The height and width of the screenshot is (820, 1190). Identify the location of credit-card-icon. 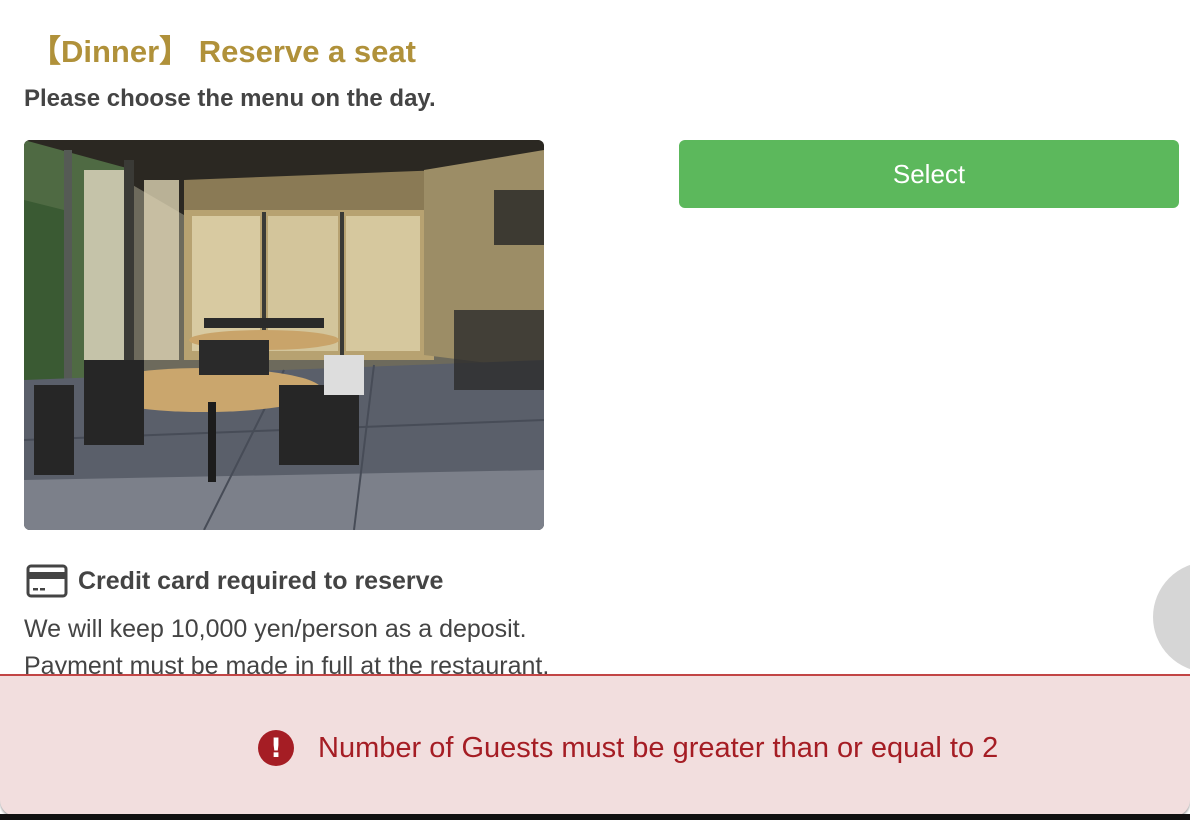
(47, 581).